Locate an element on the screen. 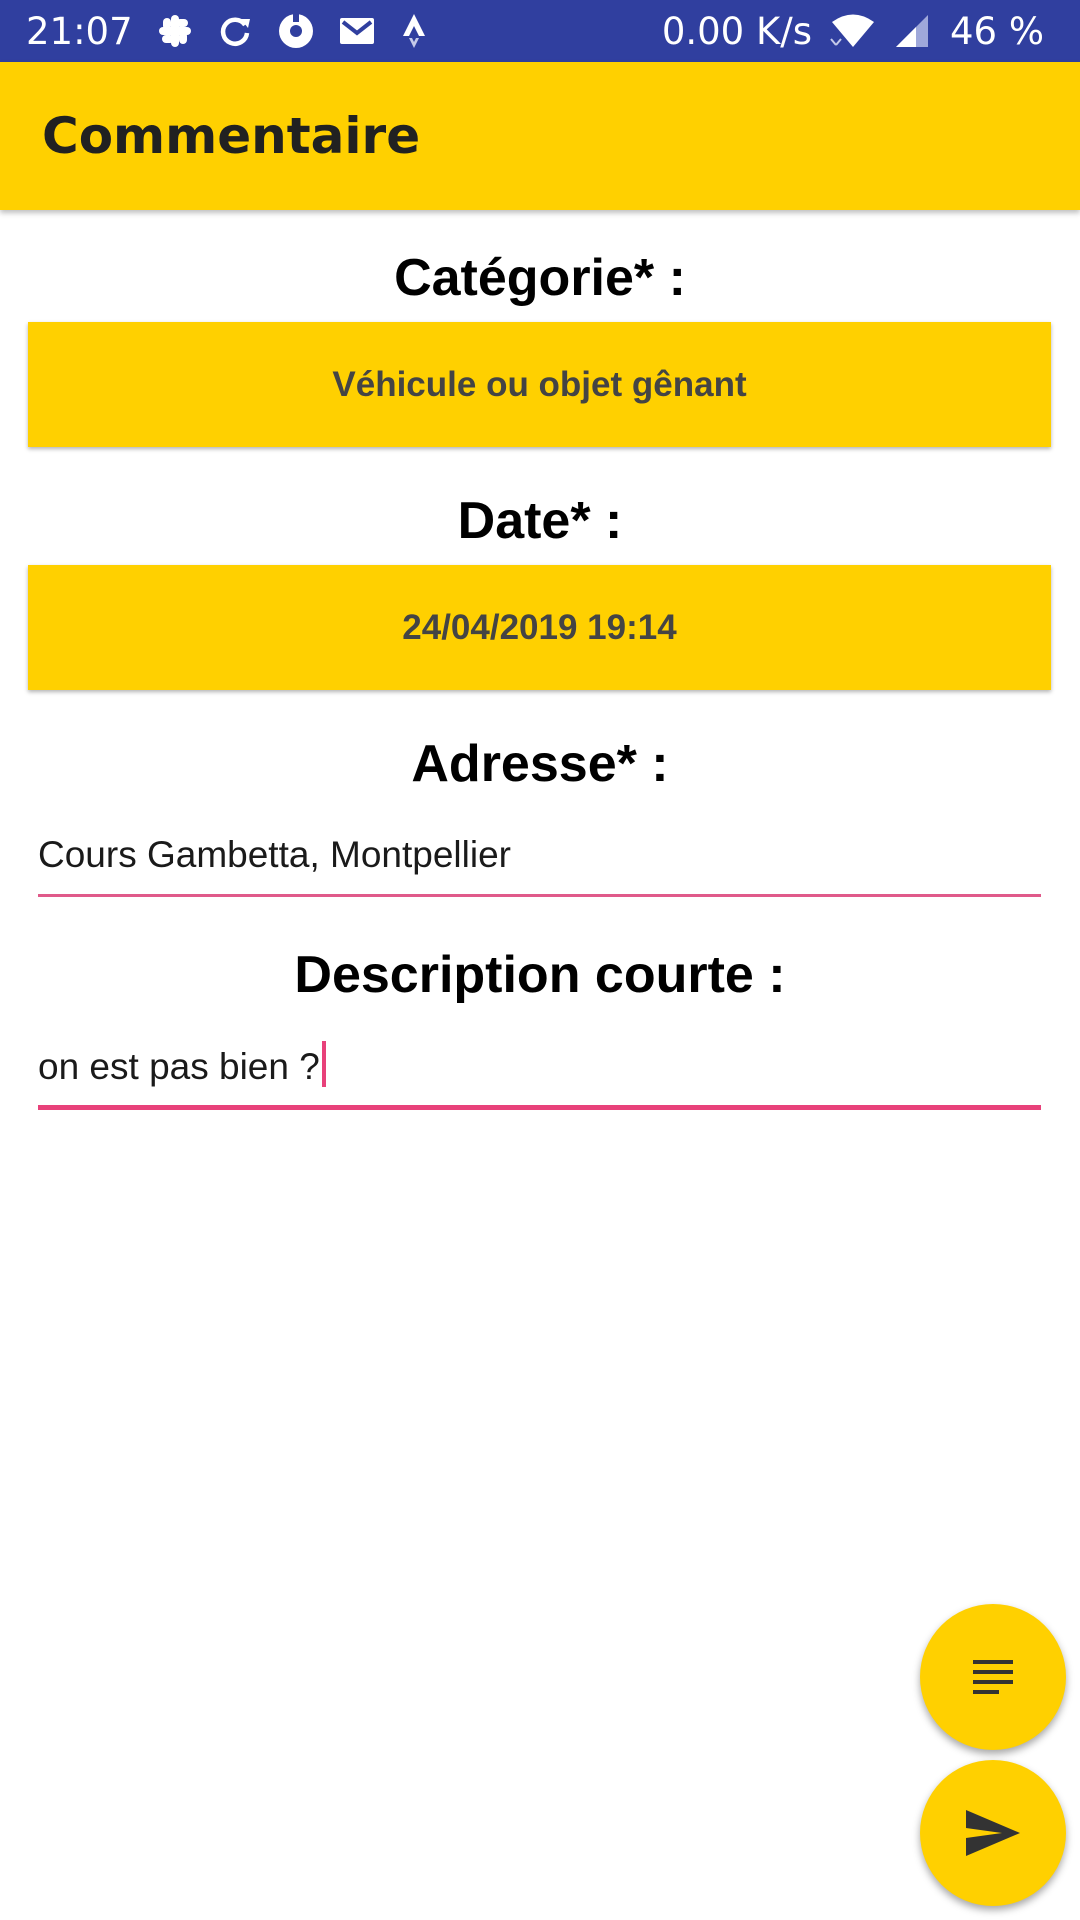 The height and width of the screenshot is (1920, 1080). send-icon is located at coordinates (993, 1833).